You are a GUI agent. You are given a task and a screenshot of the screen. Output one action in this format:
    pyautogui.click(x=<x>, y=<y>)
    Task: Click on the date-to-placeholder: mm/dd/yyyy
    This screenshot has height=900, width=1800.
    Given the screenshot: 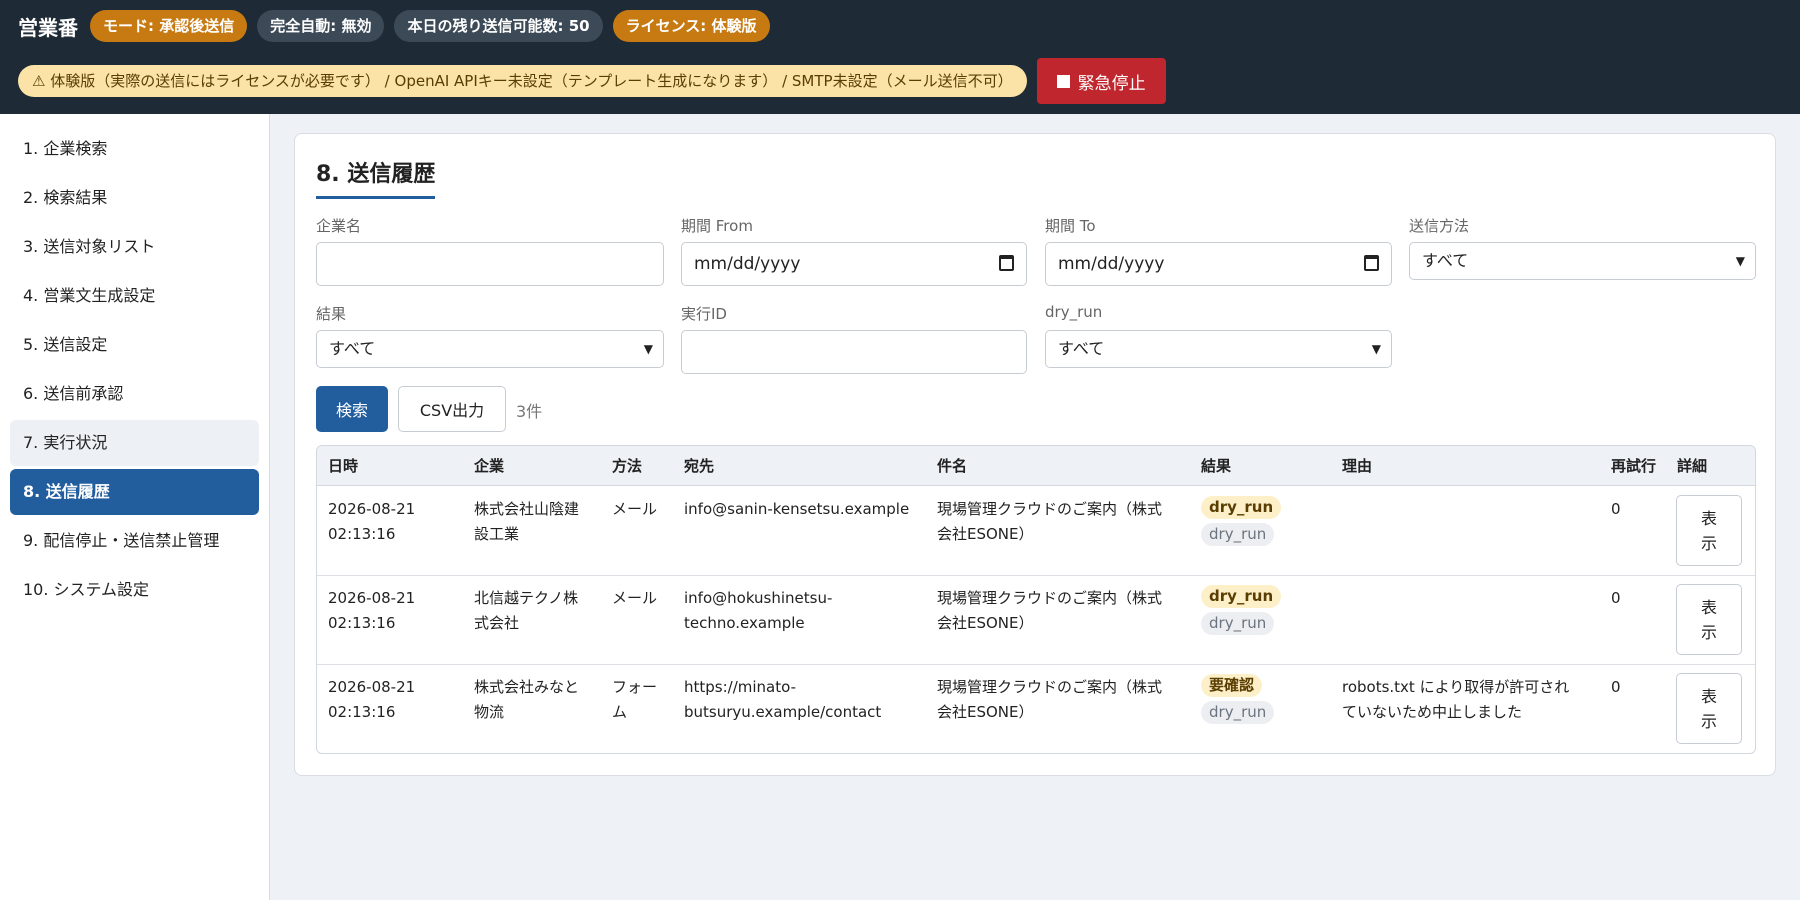 What is the action you would take?
    pyautogui.click(x=1111, y=264)
    